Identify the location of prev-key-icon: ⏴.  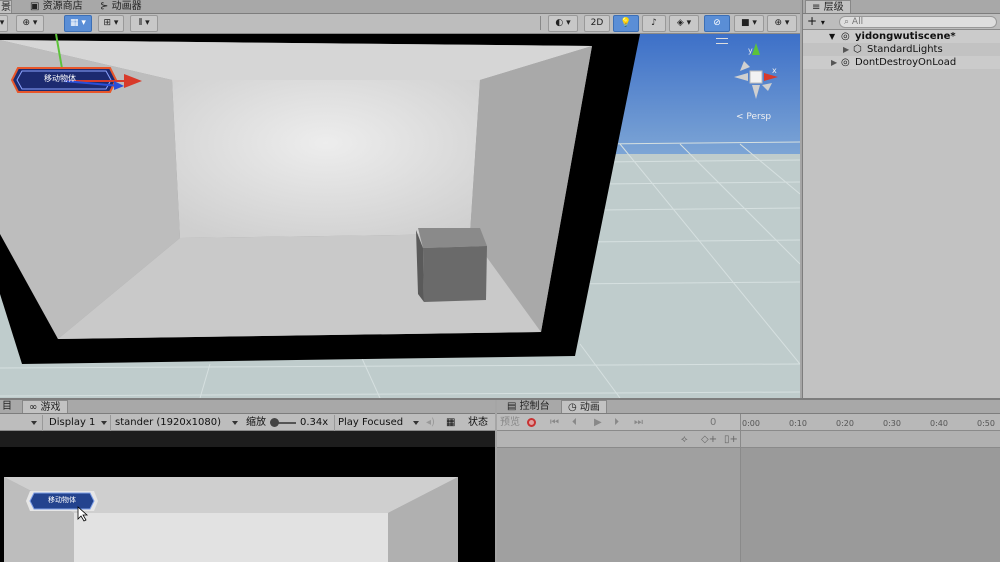
(574, 423).